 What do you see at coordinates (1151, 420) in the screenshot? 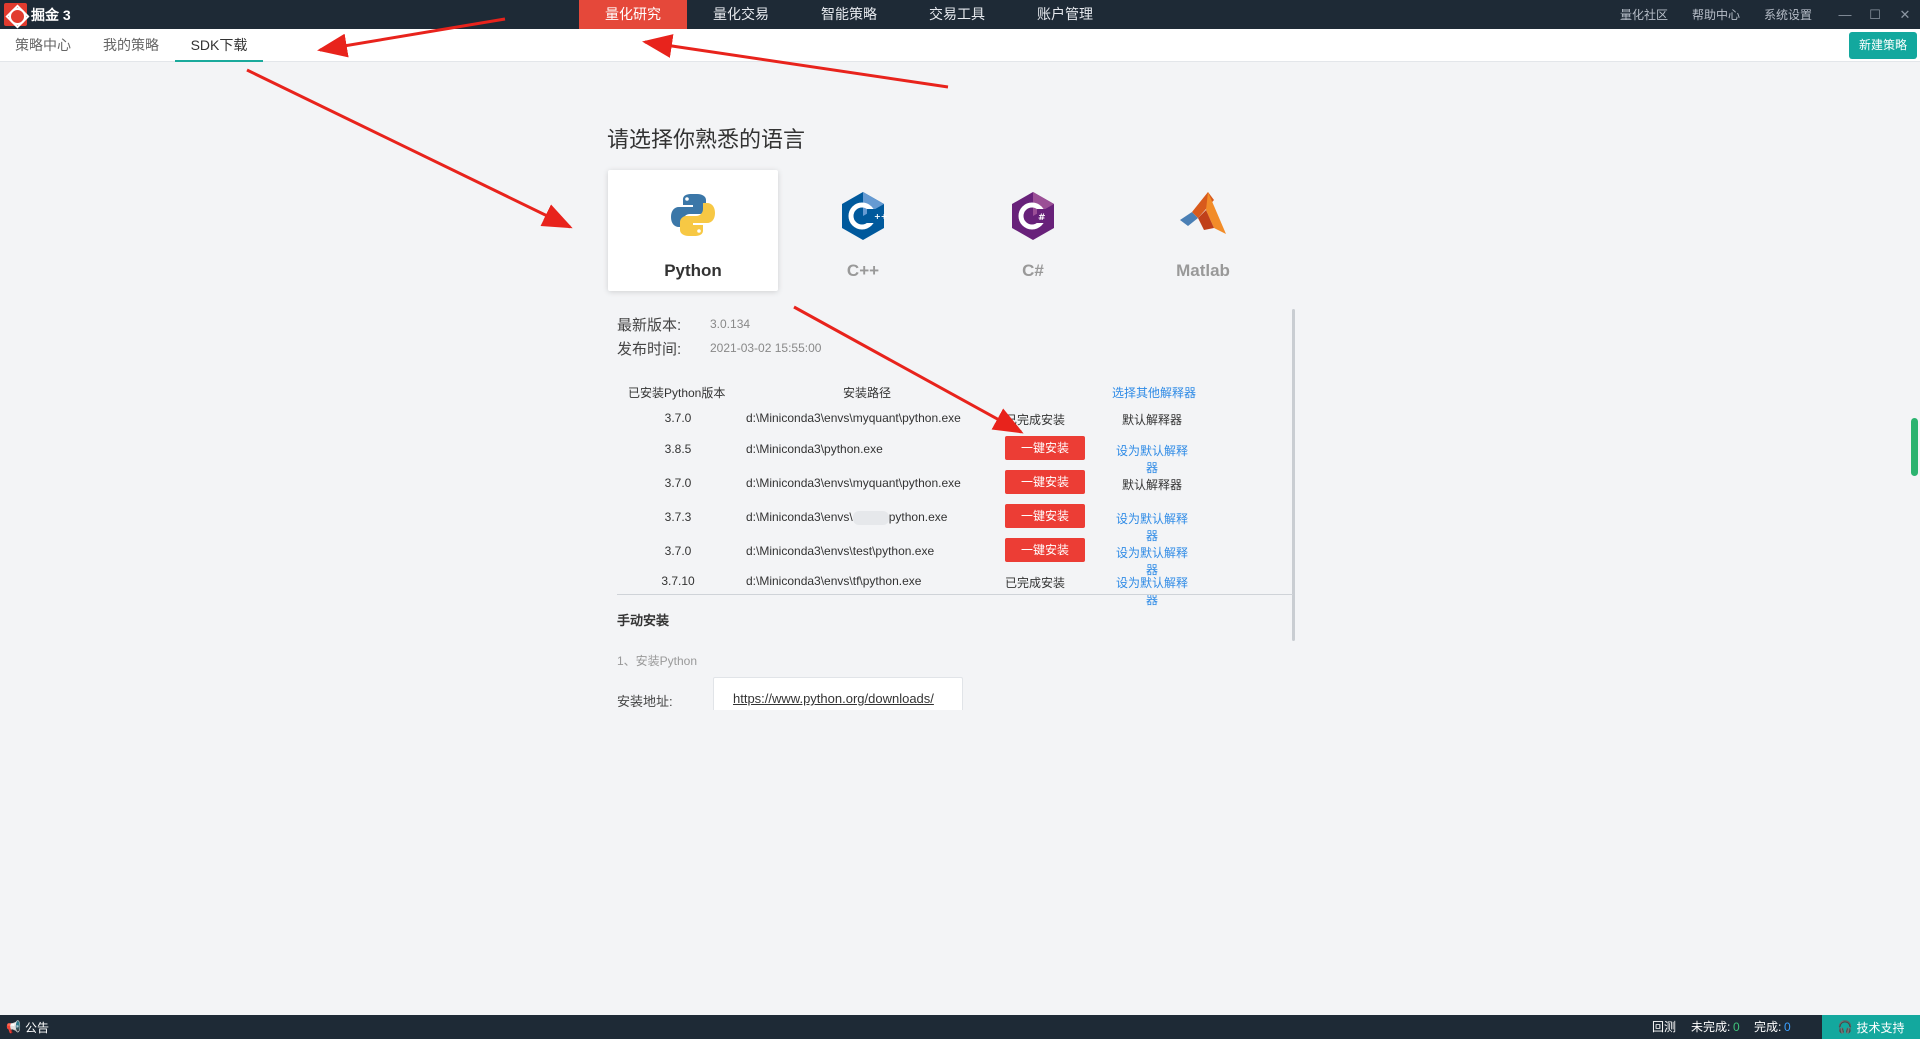
I see `row1-default: 默认解释器` at bounding box center [1151, 420].